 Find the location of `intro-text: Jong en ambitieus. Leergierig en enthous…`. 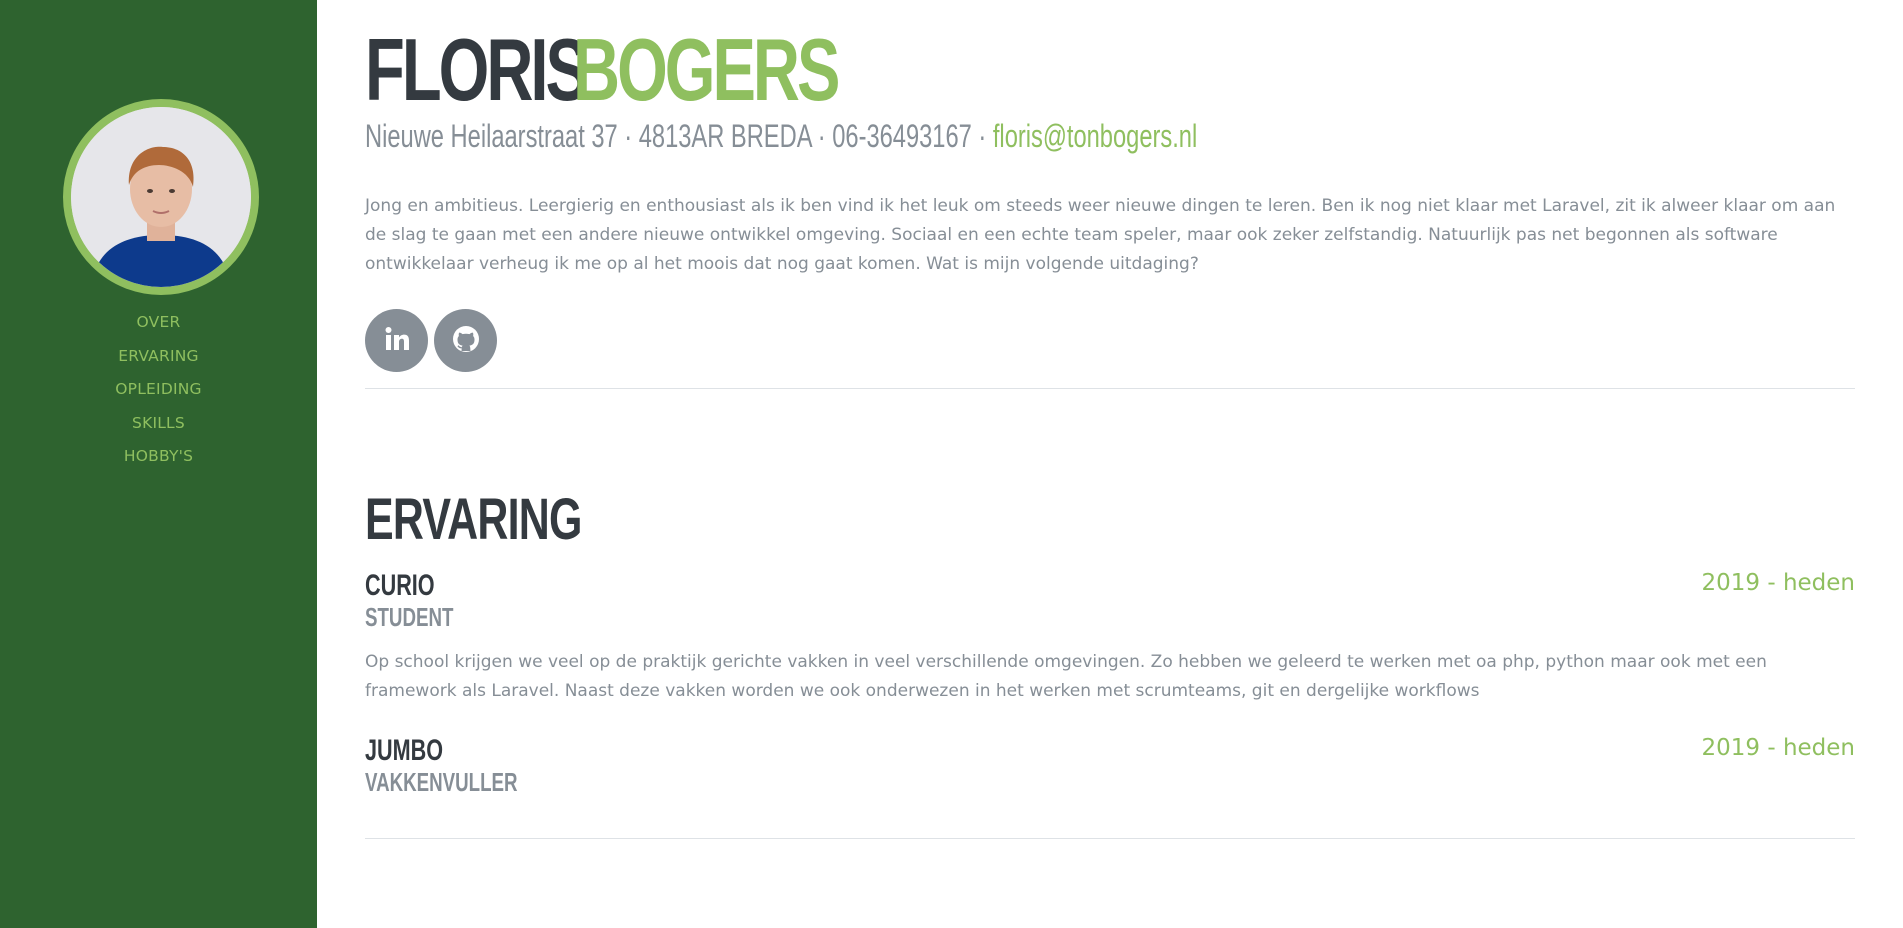

intro-text: Jong en ambitieus. Leergierig en enthous… is located at coordinates (1100, 235).